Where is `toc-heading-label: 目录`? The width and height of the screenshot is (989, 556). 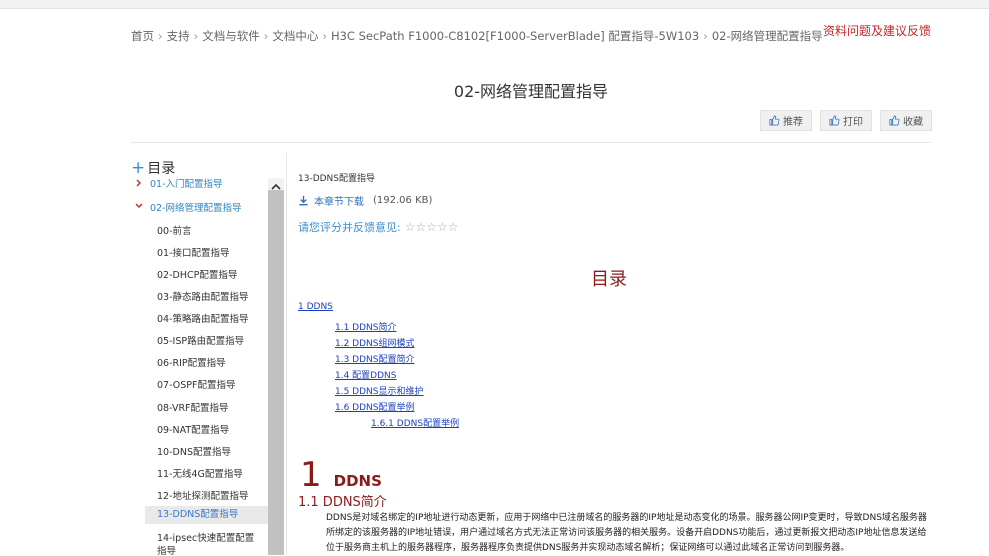 toc-heading-label: 目录 is located at coordinates (161, 169).